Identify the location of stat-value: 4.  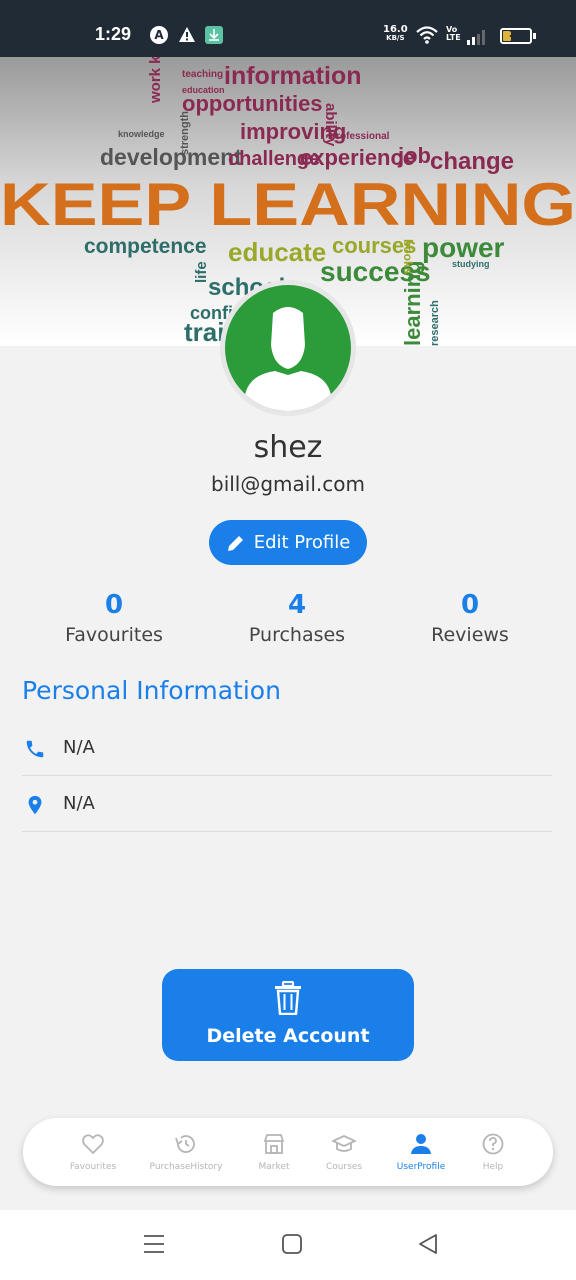
(297, 605).